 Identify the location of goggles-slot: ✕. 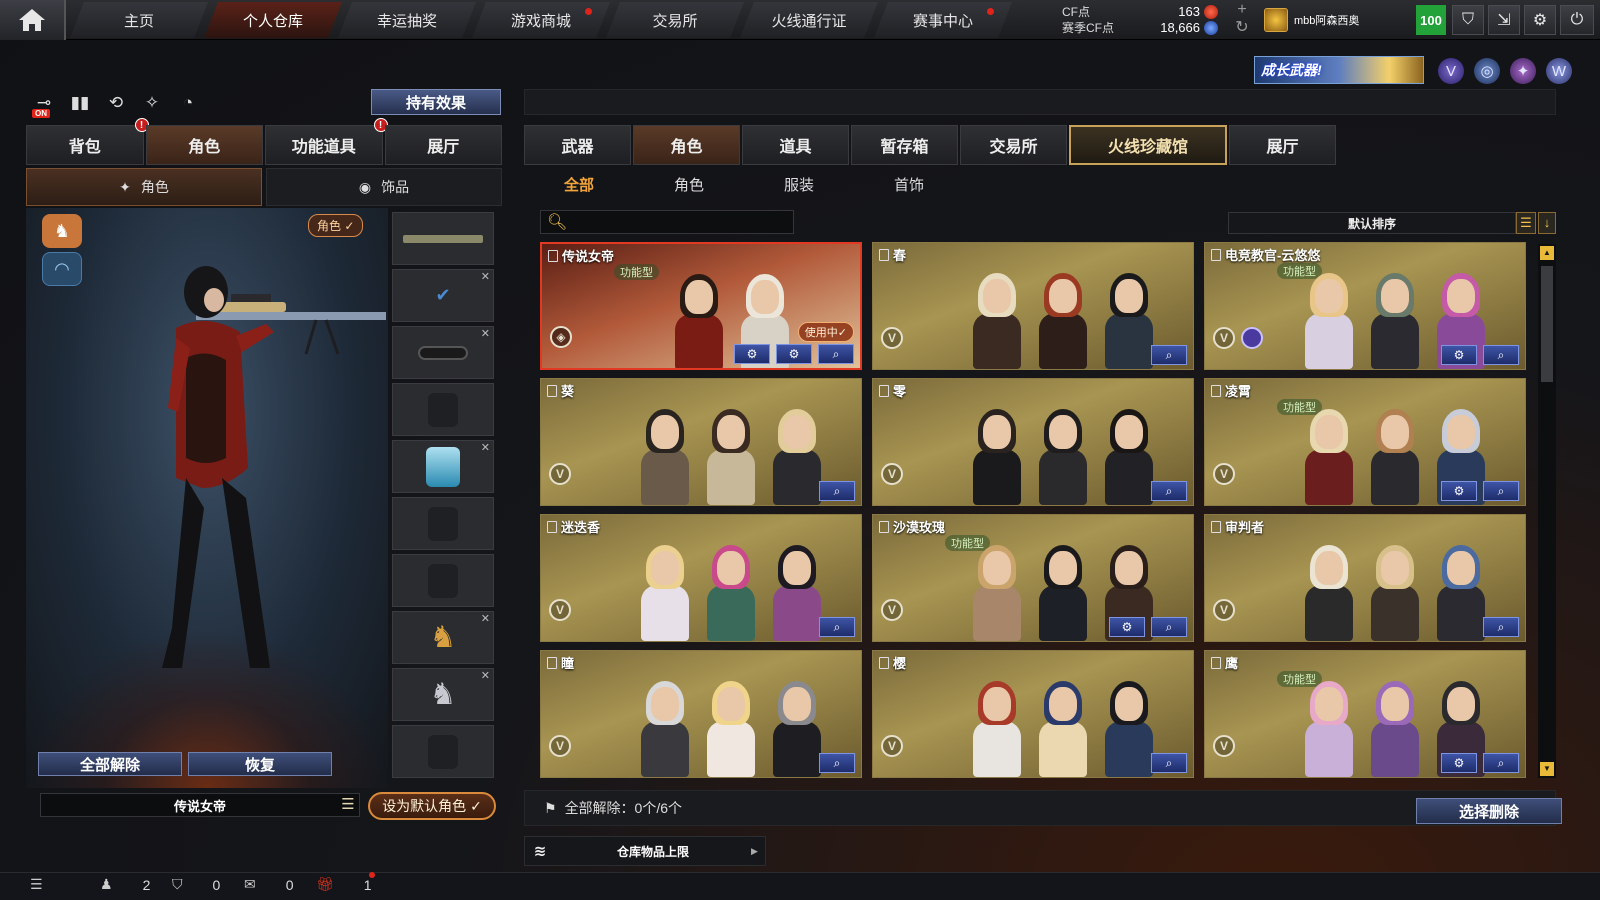
(443, 352).